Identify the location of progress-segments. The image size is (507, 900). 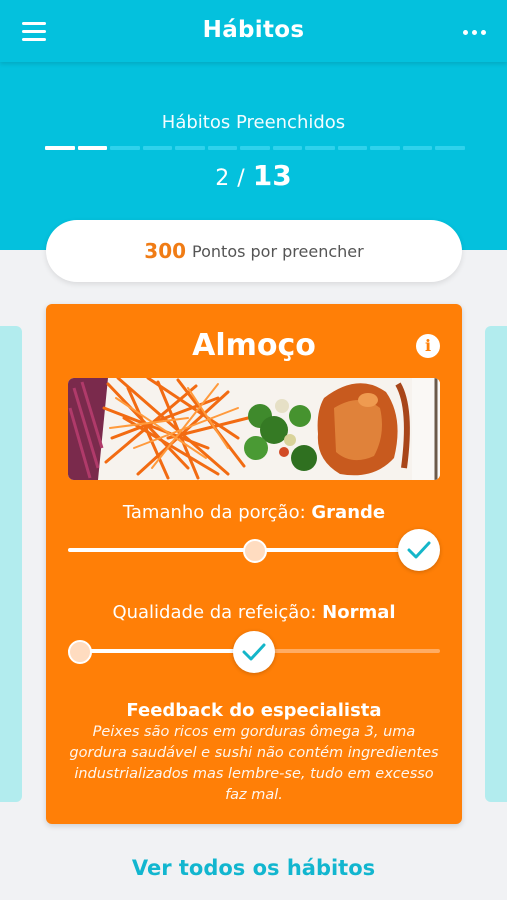
(255, 148).